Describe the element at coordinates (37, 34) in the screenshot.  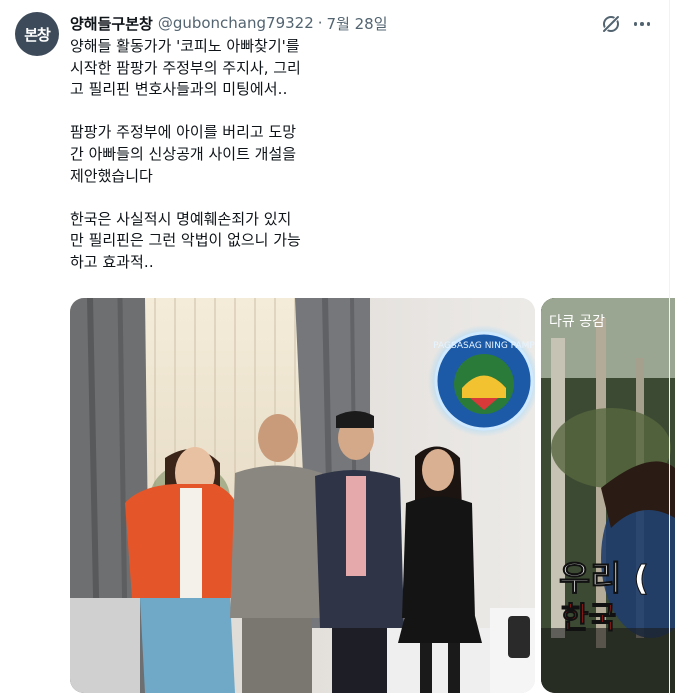
I see `avatar: 본창` at that location.